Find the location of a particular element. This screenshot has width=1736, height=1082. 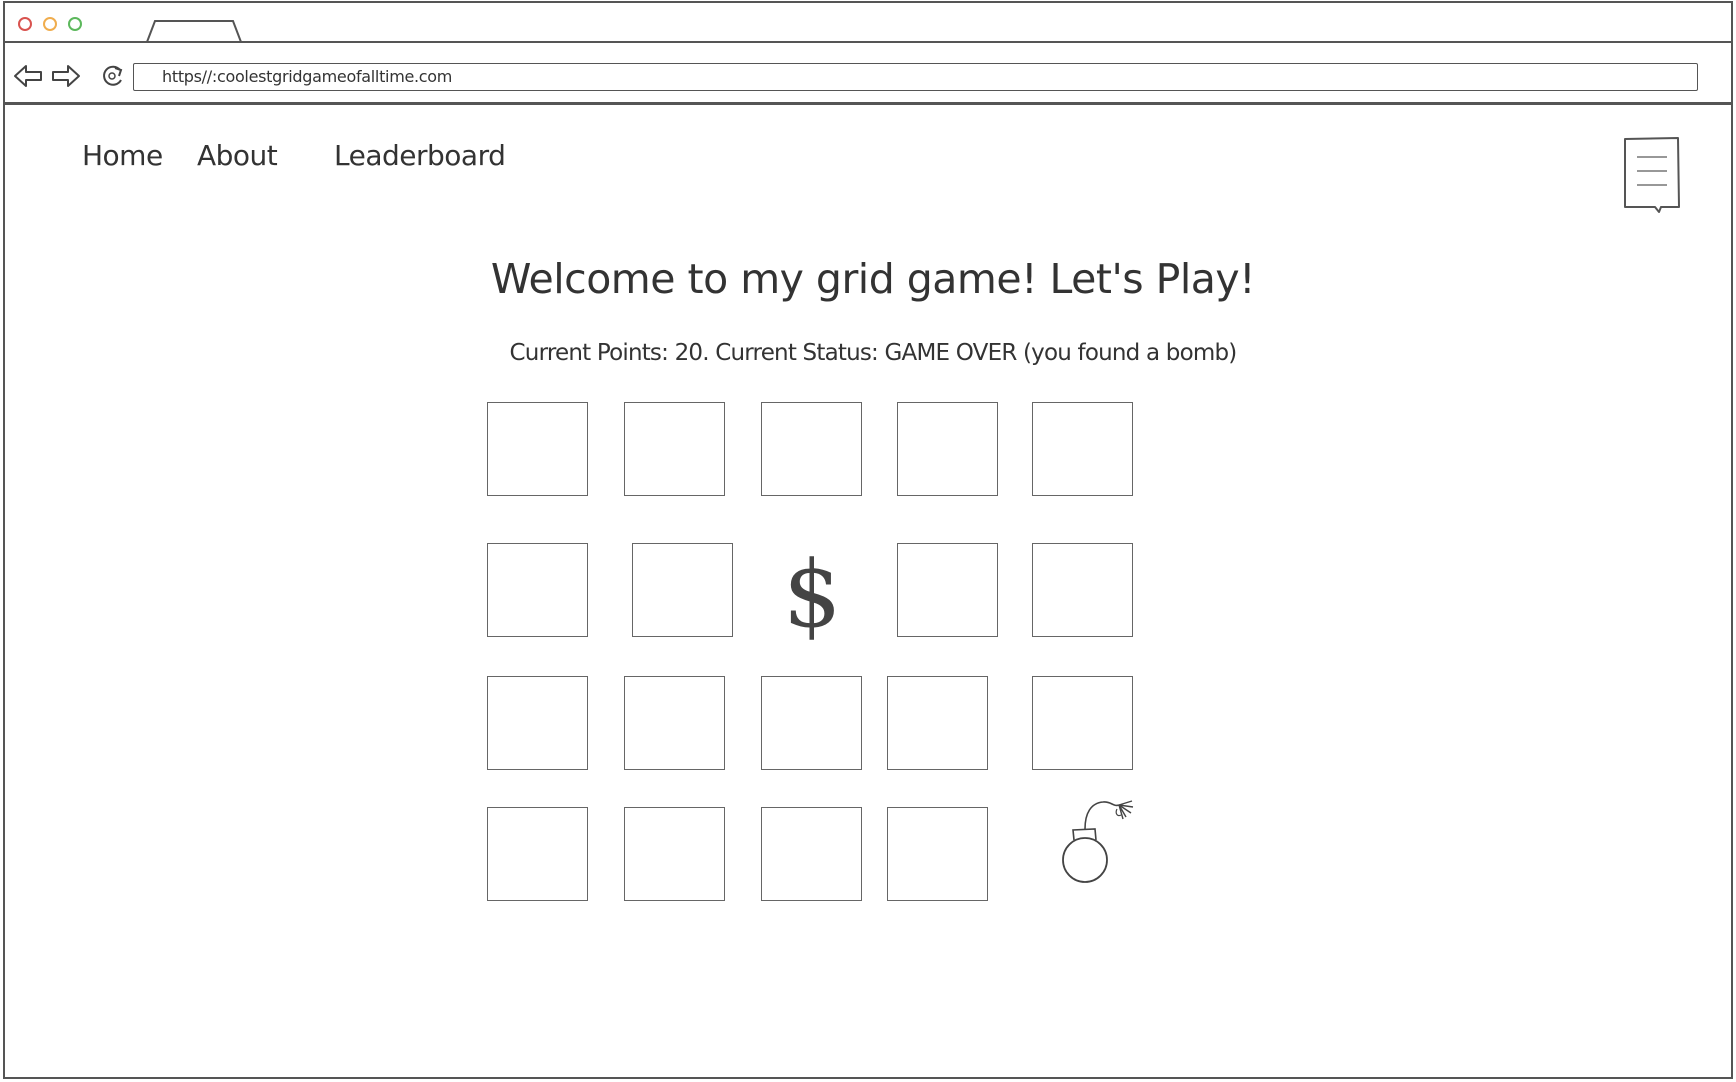

nav-home-link: Home is located at coordinates (122, 155).